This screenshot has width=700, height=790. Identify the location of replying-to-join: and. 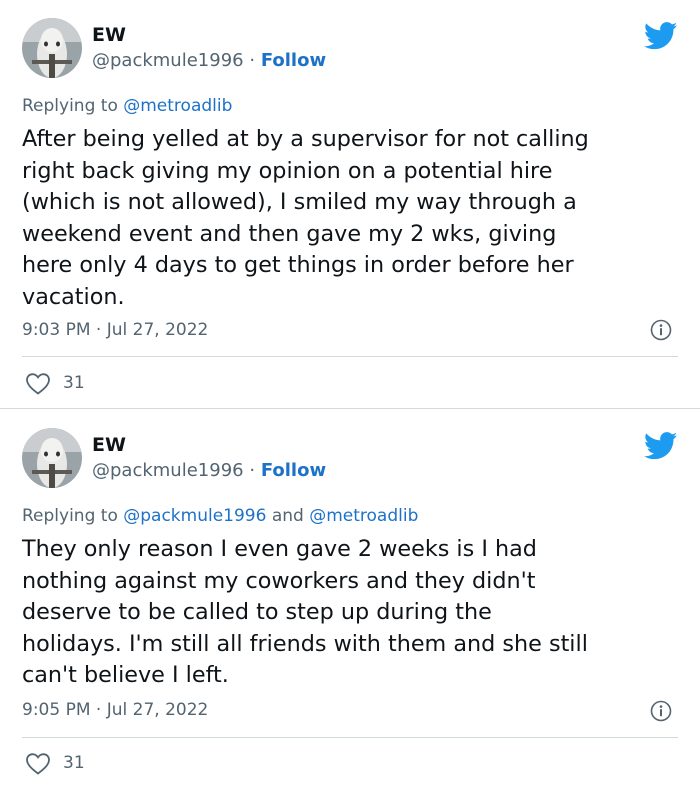
(287, 516).